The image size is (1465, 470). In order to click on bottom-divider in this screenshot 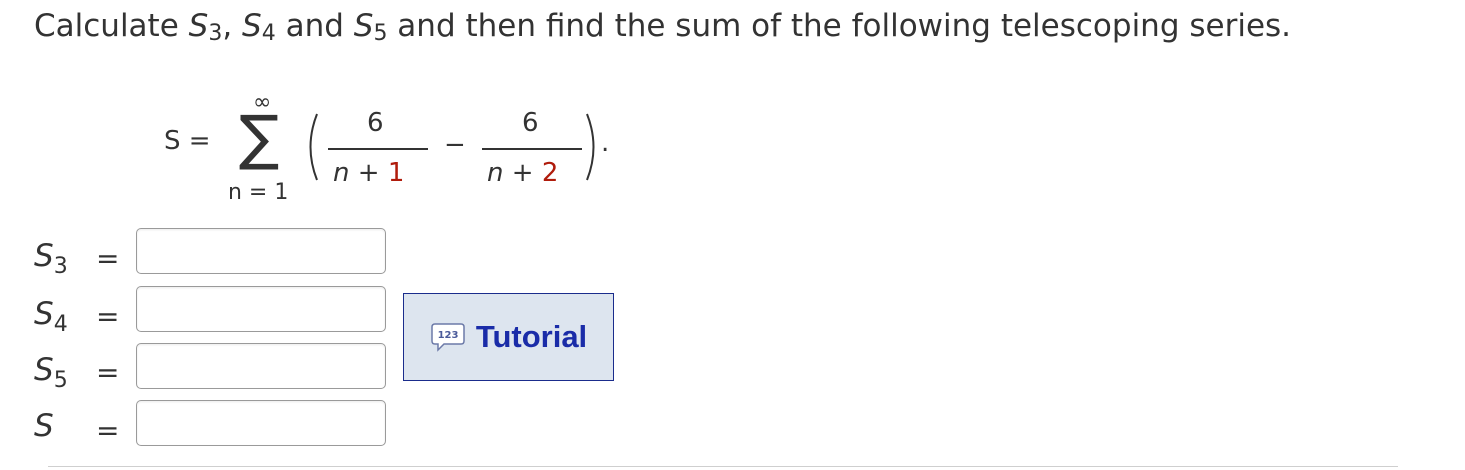, I will do `click(723, 466)`.